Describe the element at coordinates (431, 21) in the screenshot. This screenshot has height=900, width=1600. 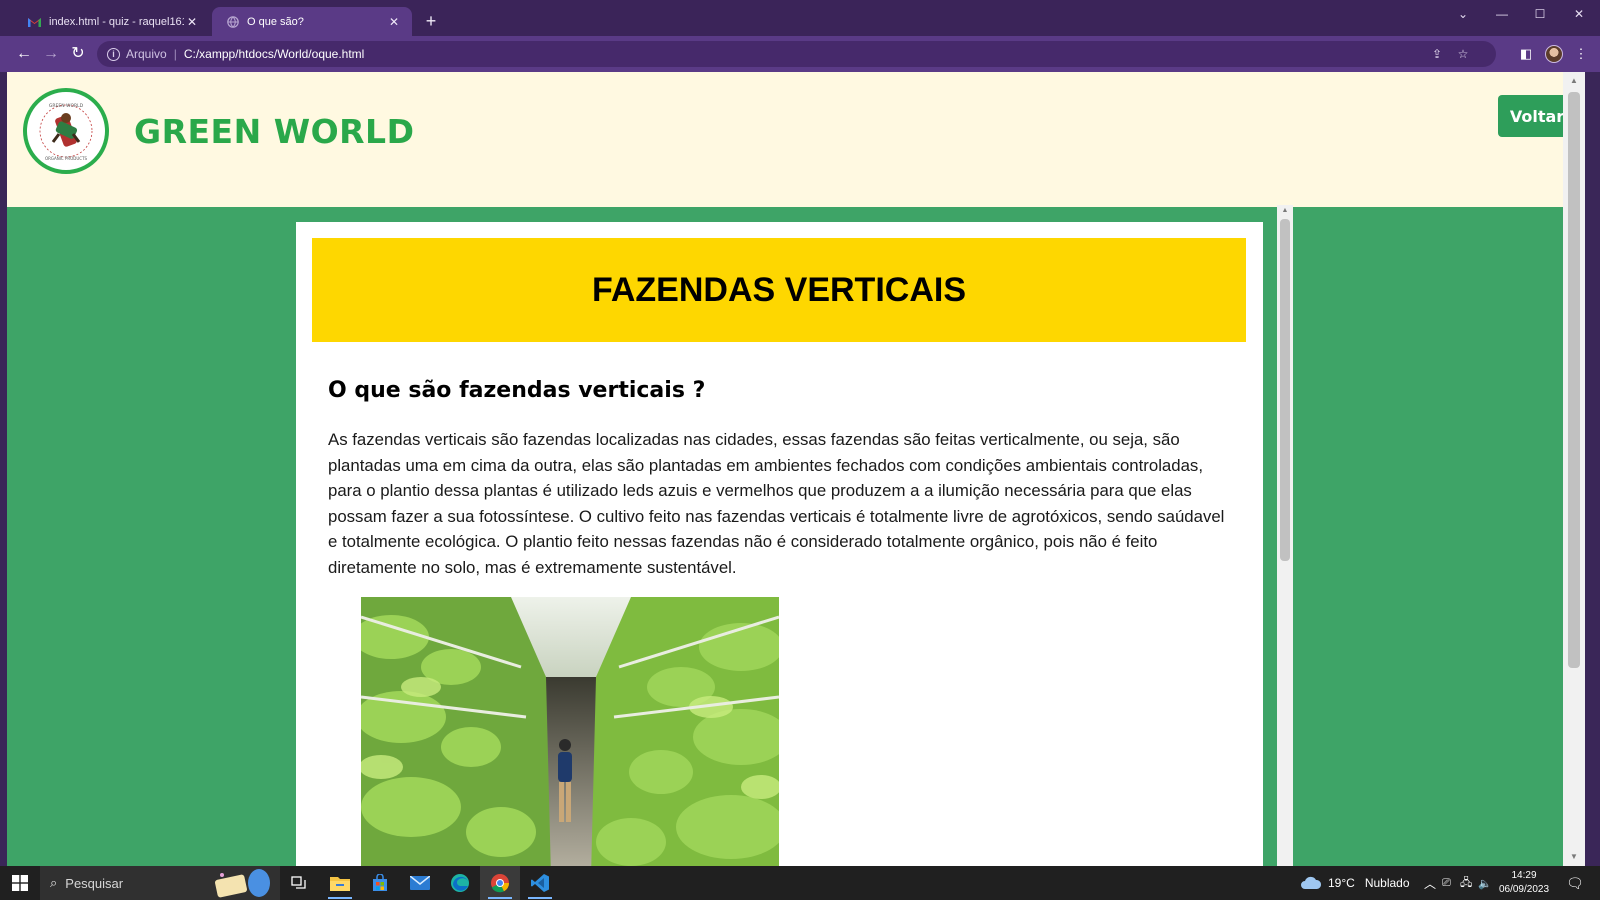
I see `new-tab-button: +` at that location.